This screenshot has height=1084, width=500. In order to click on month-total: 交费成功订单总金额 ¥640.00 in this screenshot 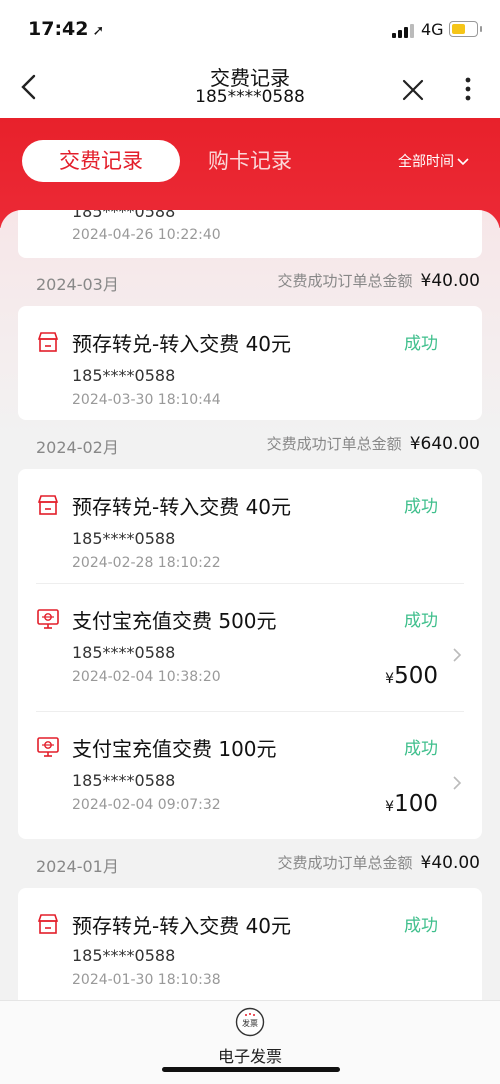, I will do `click(373, 443)`.